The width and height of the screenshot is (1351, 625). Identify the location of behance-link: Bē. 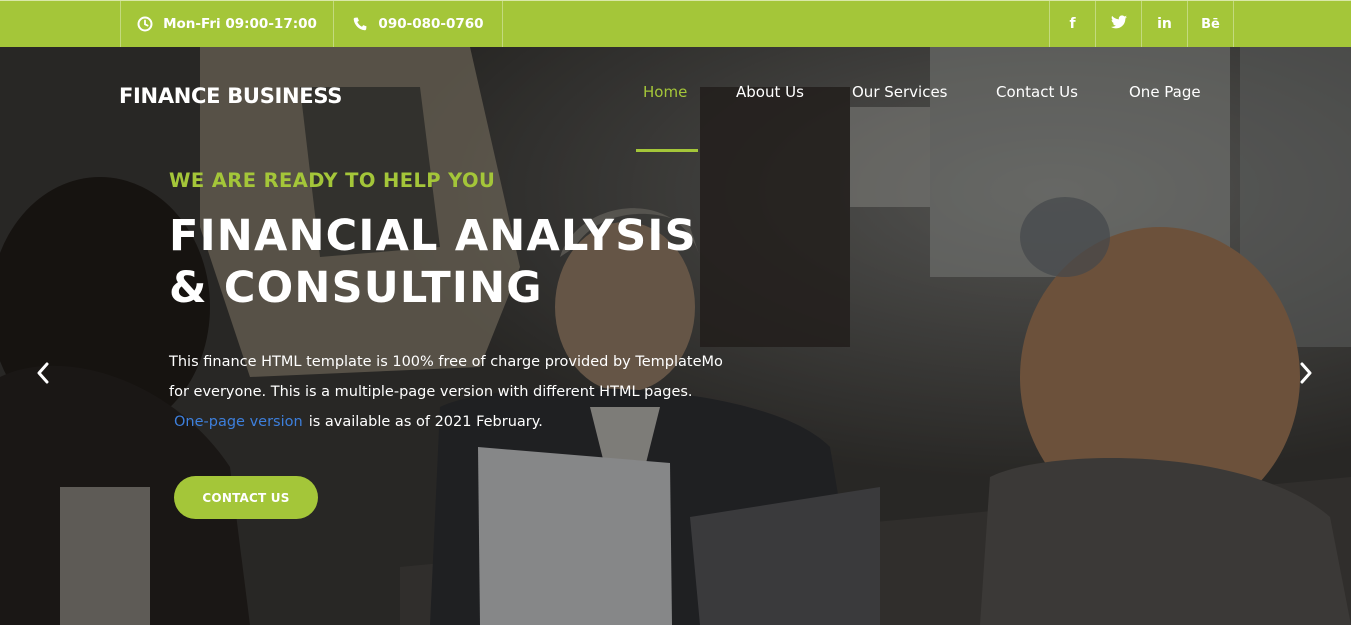
(1210, 24).